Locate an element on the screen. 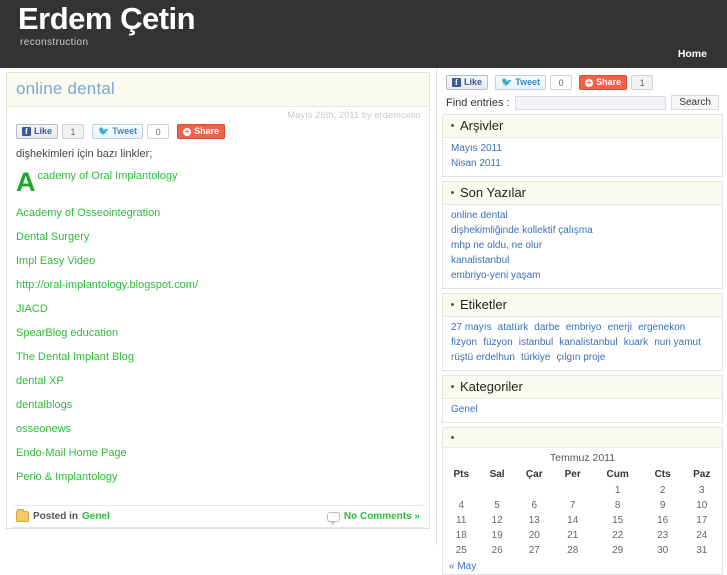  recent-post-link: kanalistanbul is located at coordinates (480, 260).